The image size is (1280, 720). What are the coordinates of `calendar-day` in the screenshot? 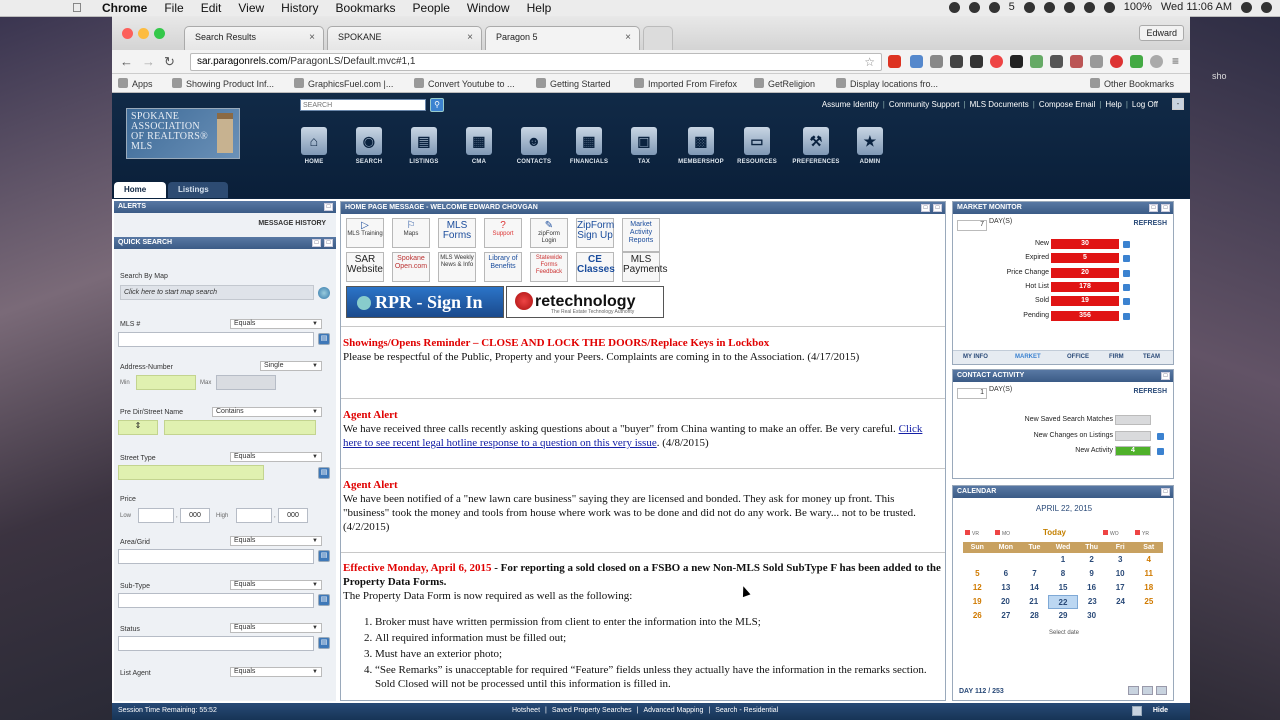 It's located at (1006, 560).